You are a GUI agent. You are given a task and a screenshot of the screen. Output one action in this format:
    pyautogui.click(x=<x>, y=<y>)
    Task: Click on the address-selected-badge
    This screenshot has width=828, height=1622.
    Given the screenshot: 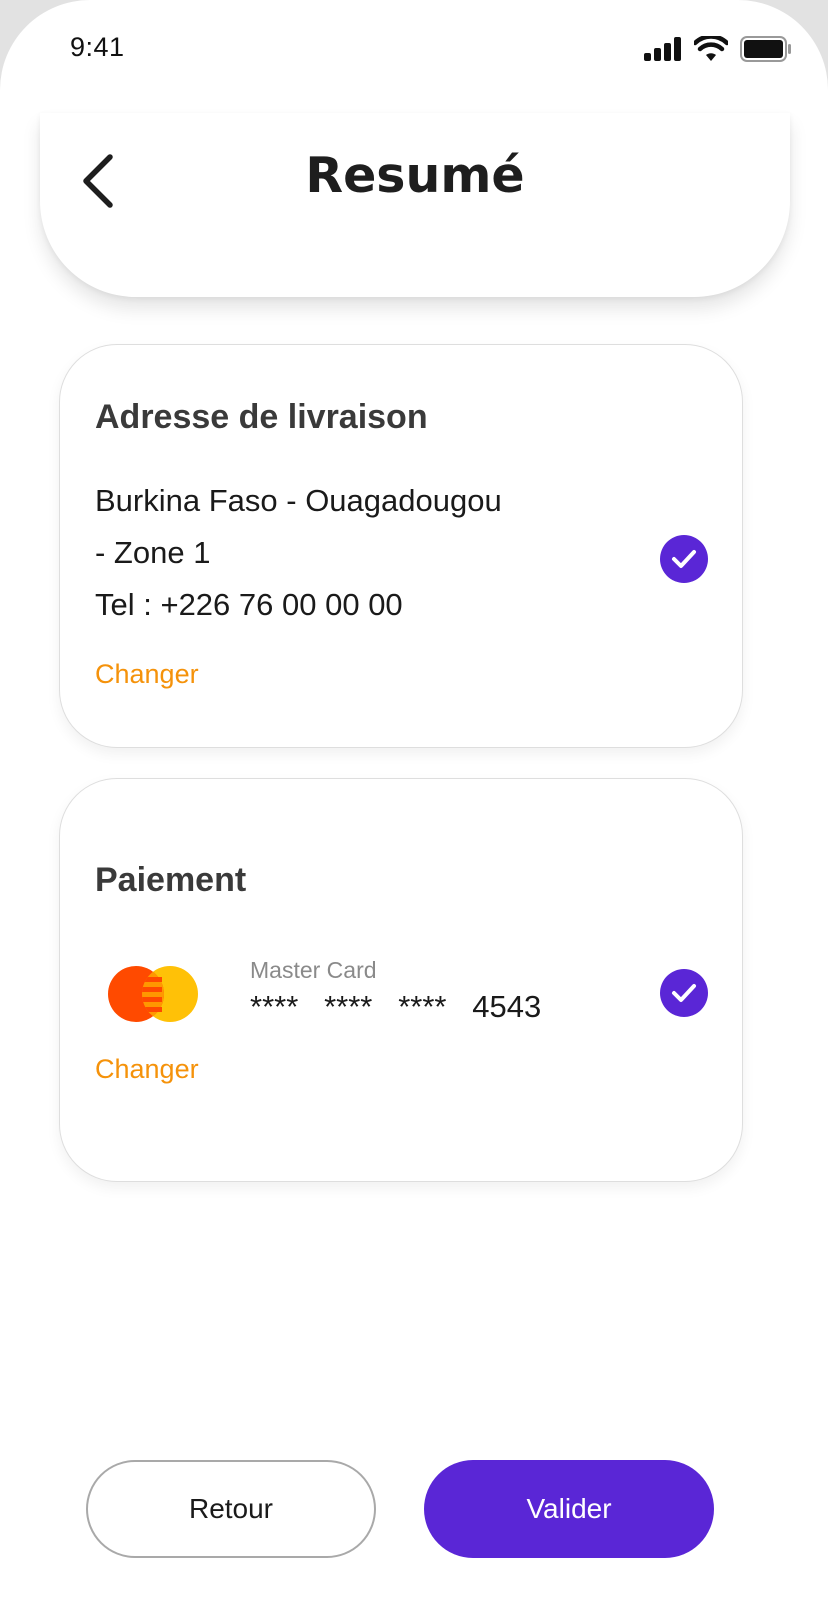 What is the action you would take?
    pyautogui.click(x=684, y=559)
    